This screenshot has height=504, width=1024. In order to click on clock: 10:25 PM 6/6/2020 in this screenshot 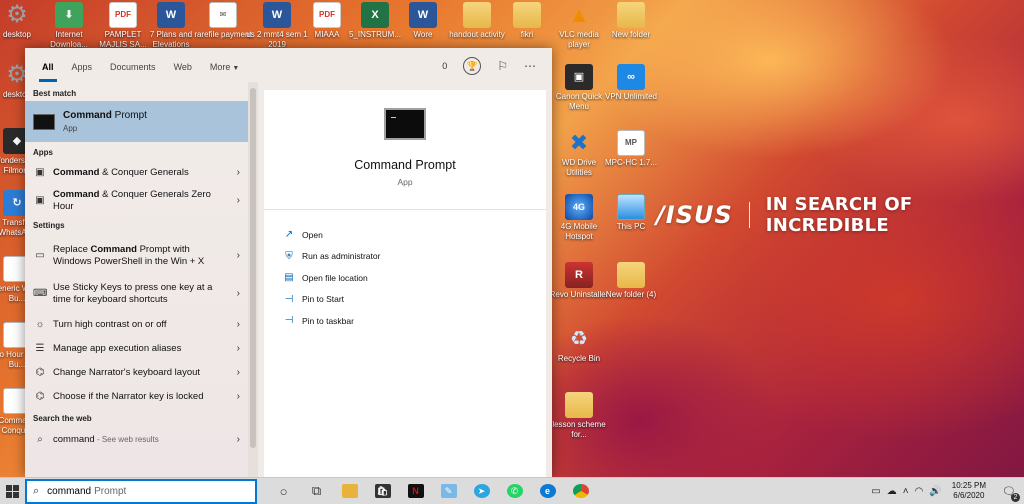, I will do `click(969, 491)`.